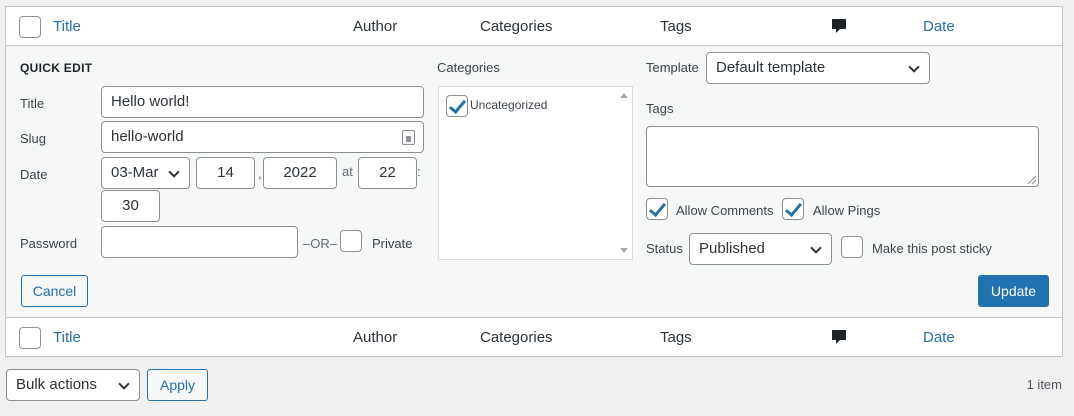 The height and width of the screenshot is (416, 1074). Describe the element at coordinates (225, 173) in the screenshot. I see `day-input: 14` at that location.